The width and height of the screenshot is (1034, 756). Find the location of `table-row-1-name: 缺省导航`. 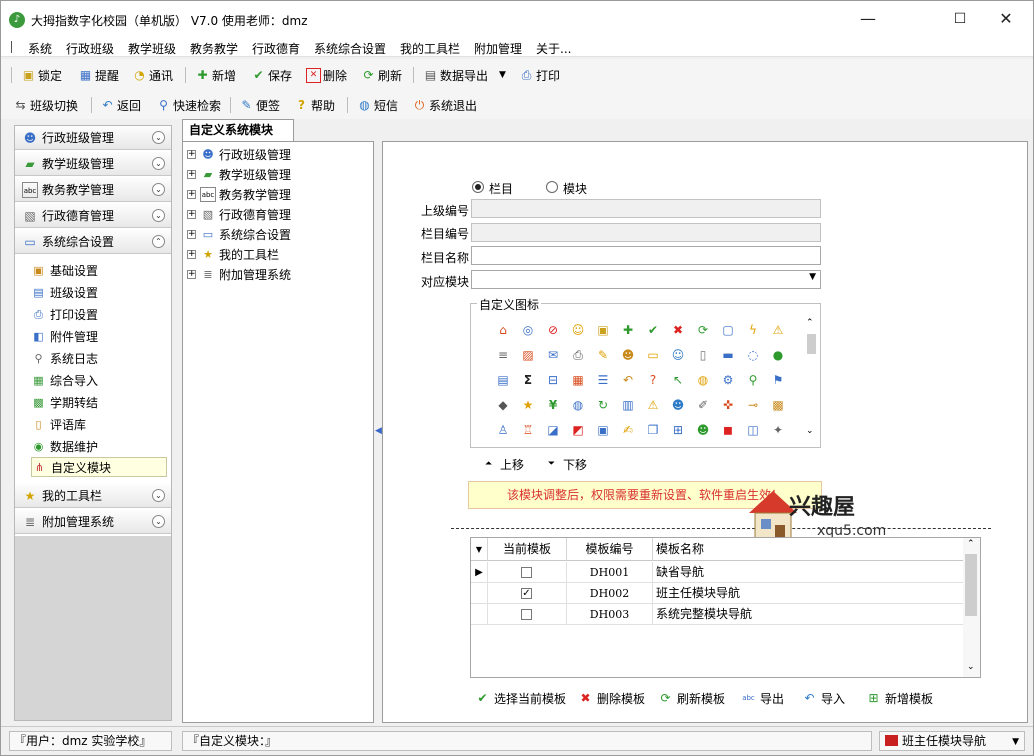

table-row-1-name: 缺省导航 is located at coordinates (809, 572).